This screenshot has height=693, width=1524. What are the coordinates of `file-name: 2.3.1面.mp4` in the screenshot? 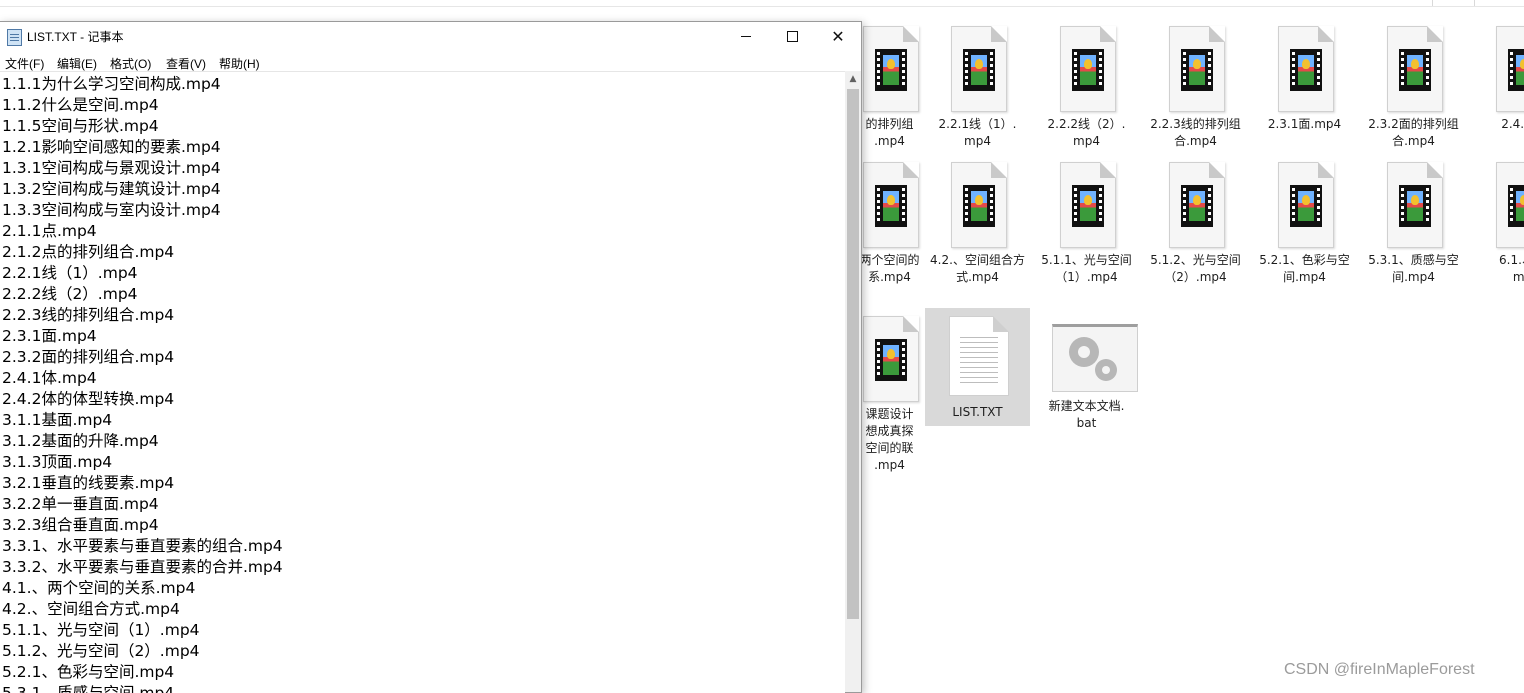 It's located at (1304, 124).